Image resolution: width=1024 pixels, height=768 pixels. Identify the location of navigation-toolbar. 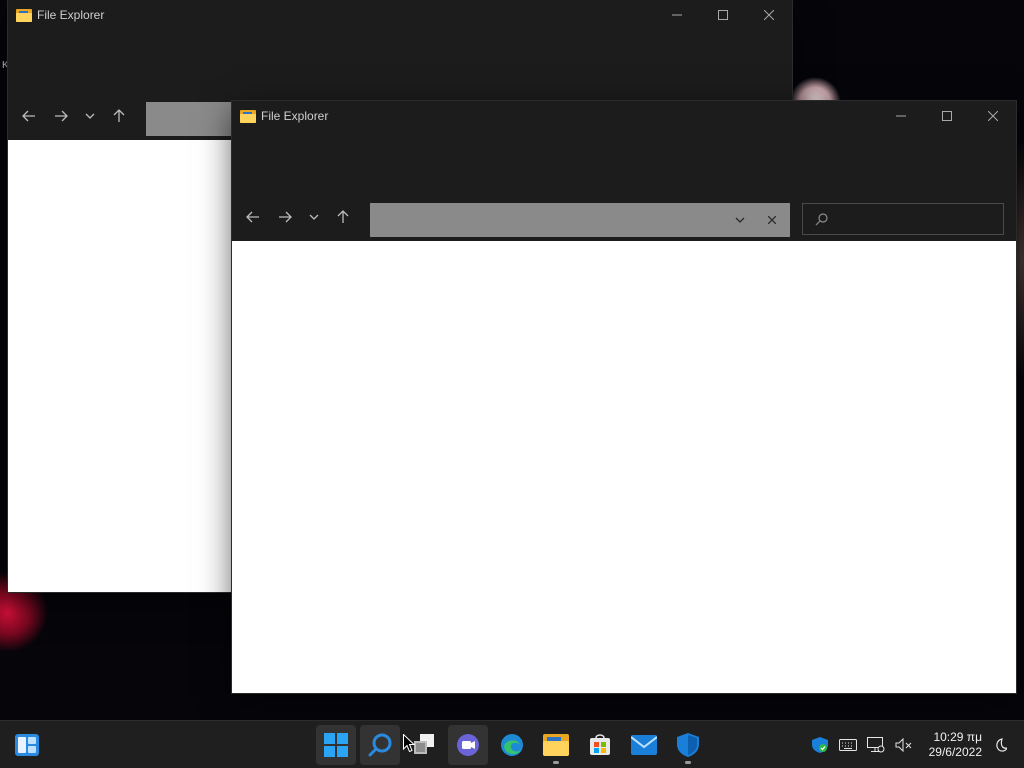
(624, 217).